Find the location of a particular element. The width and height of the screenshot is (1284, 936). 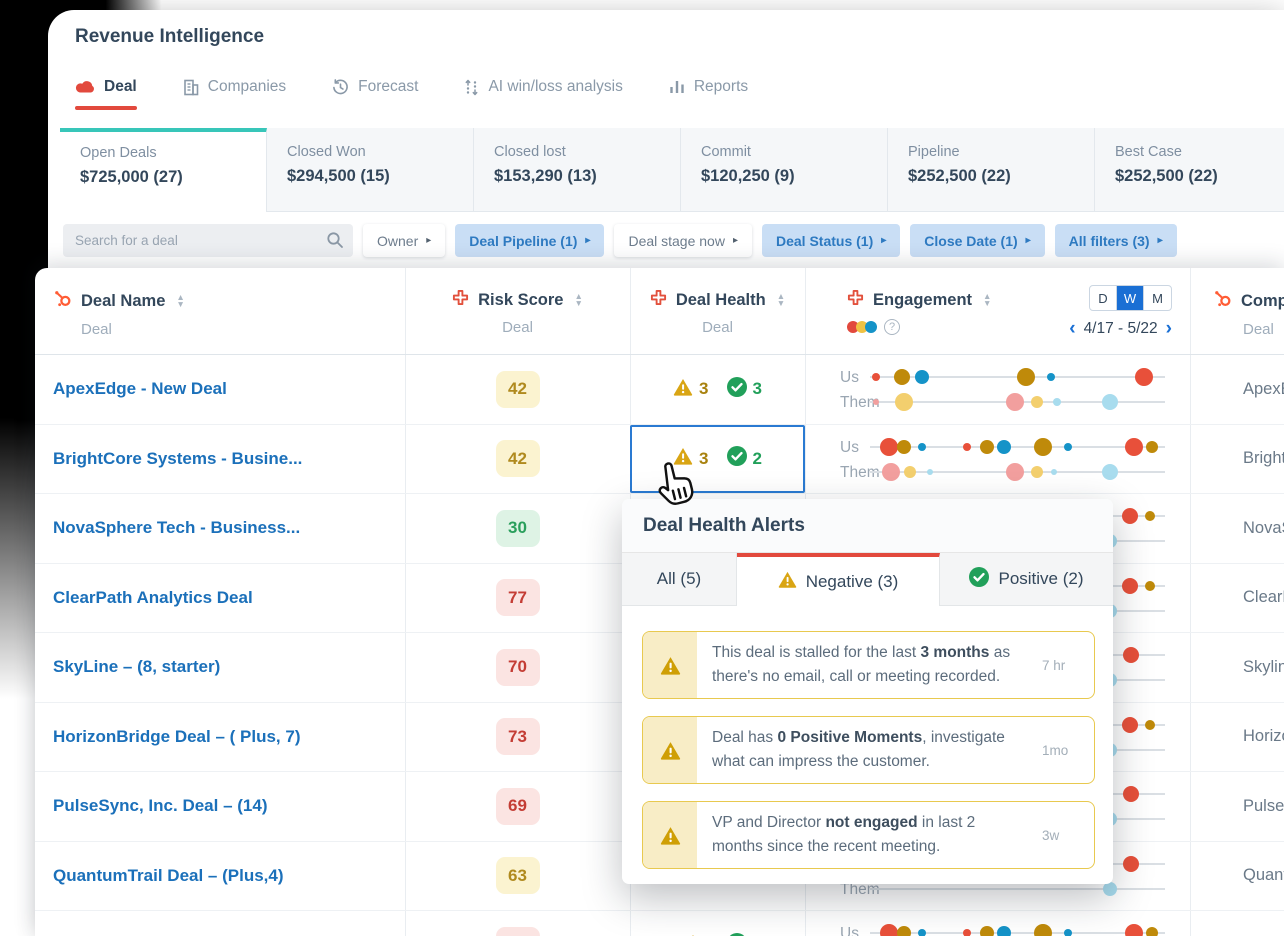

nav-tab-label: Forecast is located at coordinates (388, 86).